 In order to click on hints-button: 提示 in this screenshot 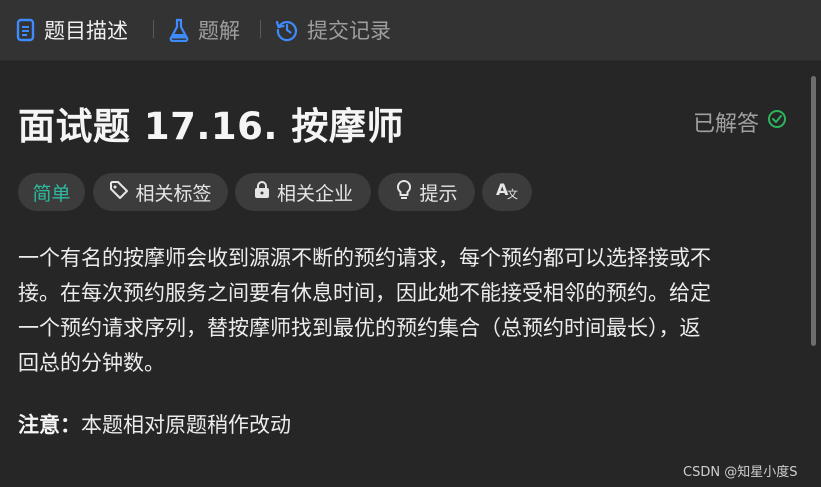, I will do `click(426, 192)`.